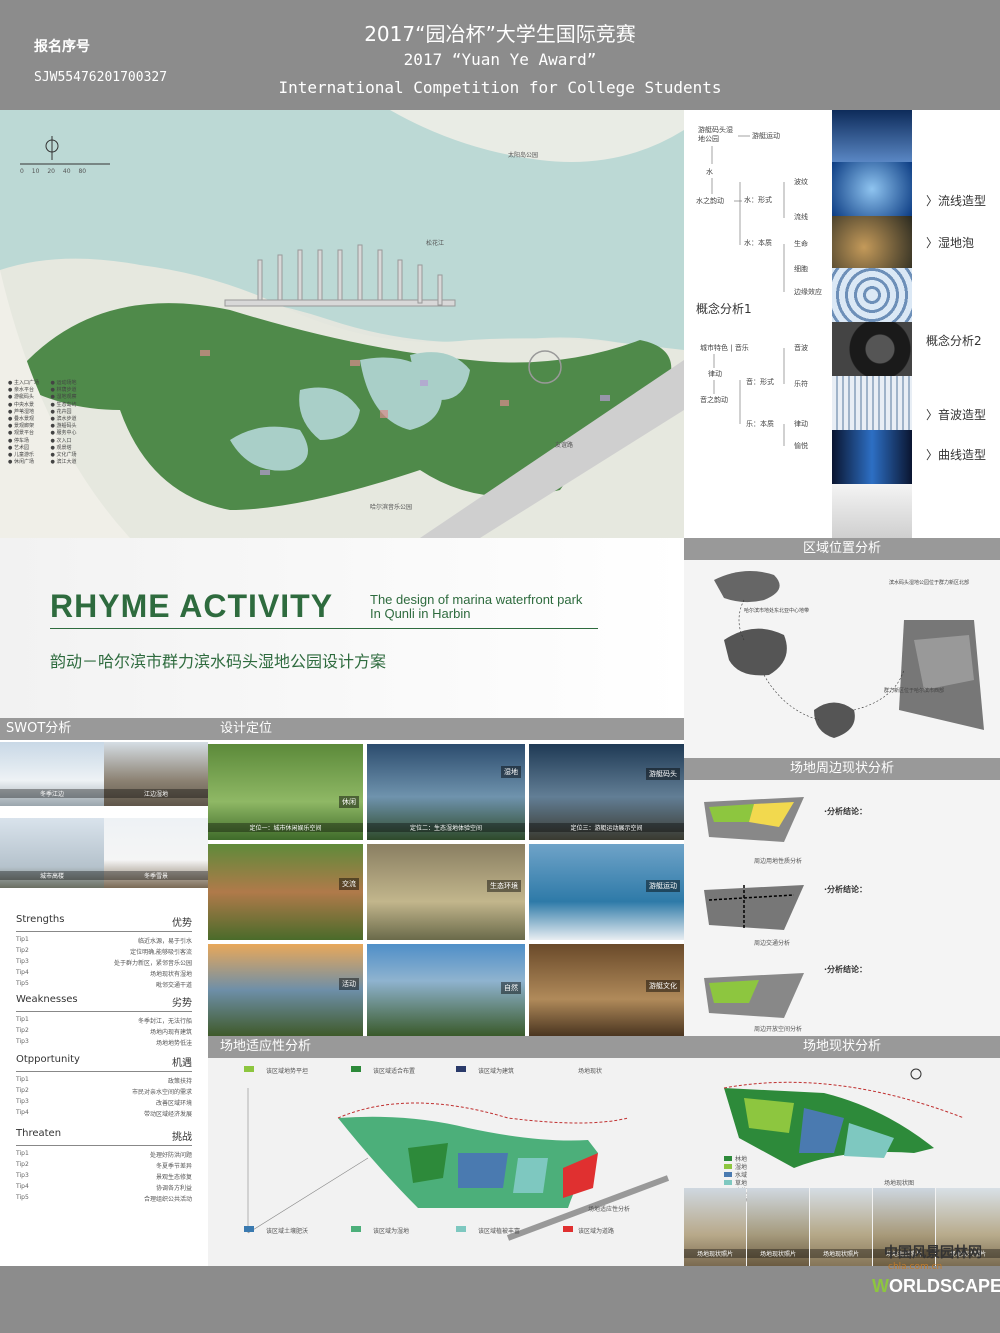 This screenshot has width=1000, height=1333. What do you see at coordinates (349, 884) in the screenshot?
I see `design-tag-4: 交流` at bounding box center [349, 884].